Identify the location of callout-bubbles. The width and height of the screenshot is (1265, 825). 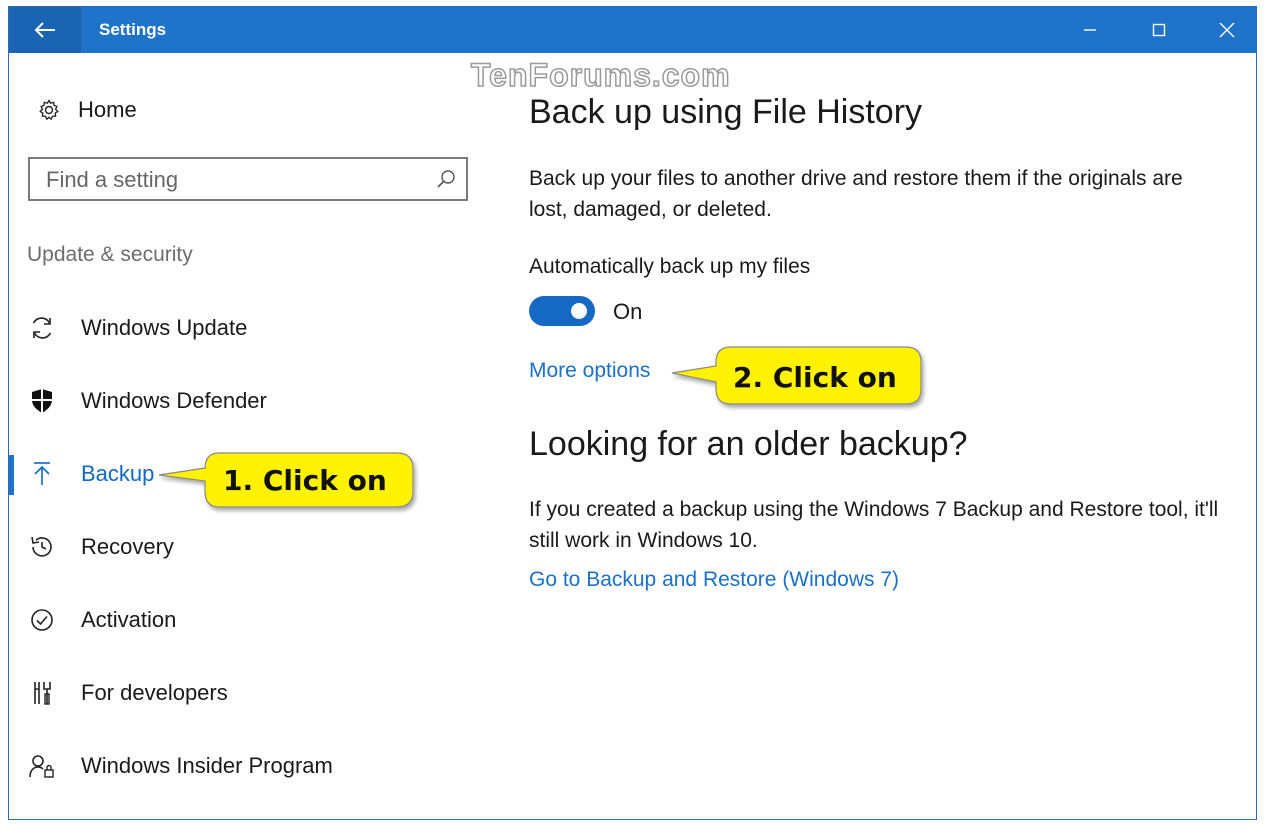
(540, 427).